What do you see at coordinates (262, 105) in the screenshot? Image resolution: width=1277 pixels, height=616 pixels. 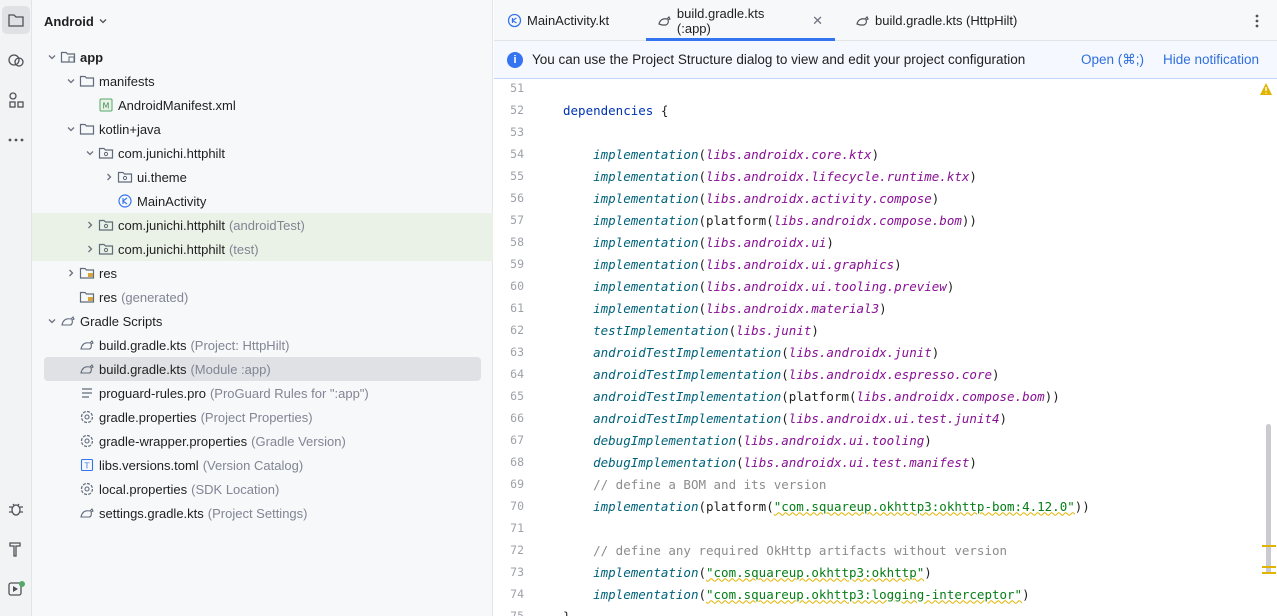 I see `tree-item: M AndroidManifest.xml` at bounding box center [262, 105].